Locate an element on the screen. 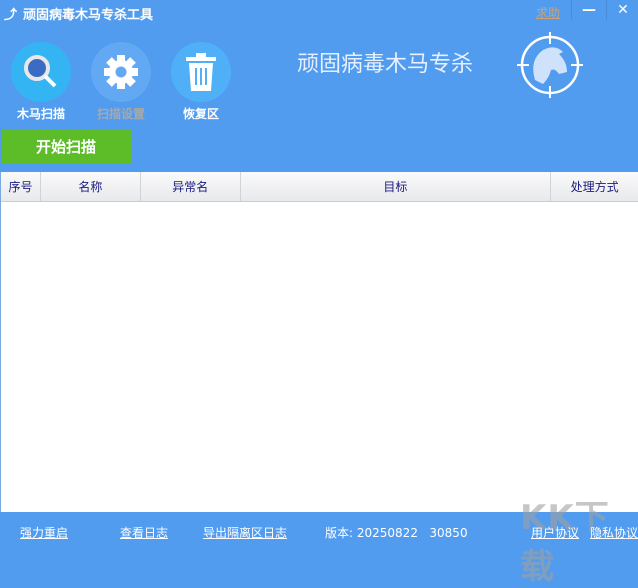  export-log-link: 导出隔离区日志 is located at coordinates (245, 532).